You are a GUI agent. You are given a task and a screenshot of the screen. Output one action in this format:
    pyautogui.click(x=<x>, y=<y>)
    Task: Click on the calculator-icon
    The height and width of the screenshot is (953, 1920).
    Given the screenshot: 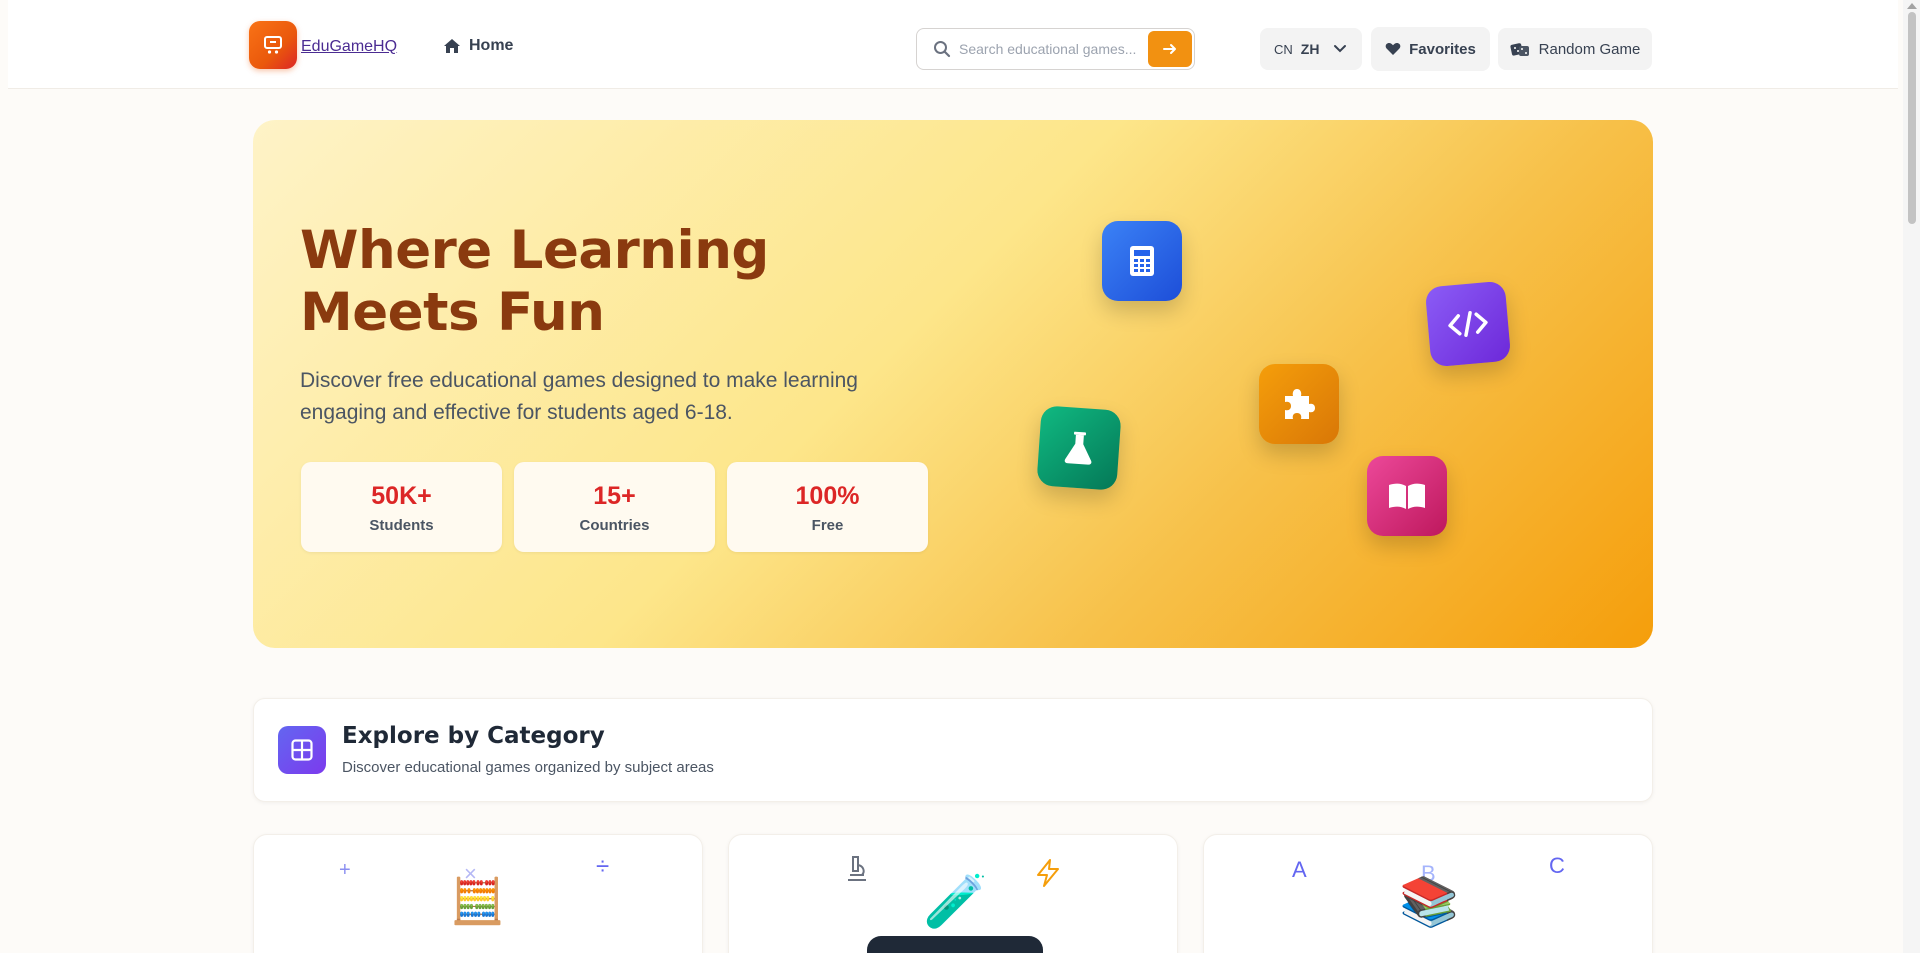 What is the action you would take?
    pyautogui.click(x=1142, y=261)
    